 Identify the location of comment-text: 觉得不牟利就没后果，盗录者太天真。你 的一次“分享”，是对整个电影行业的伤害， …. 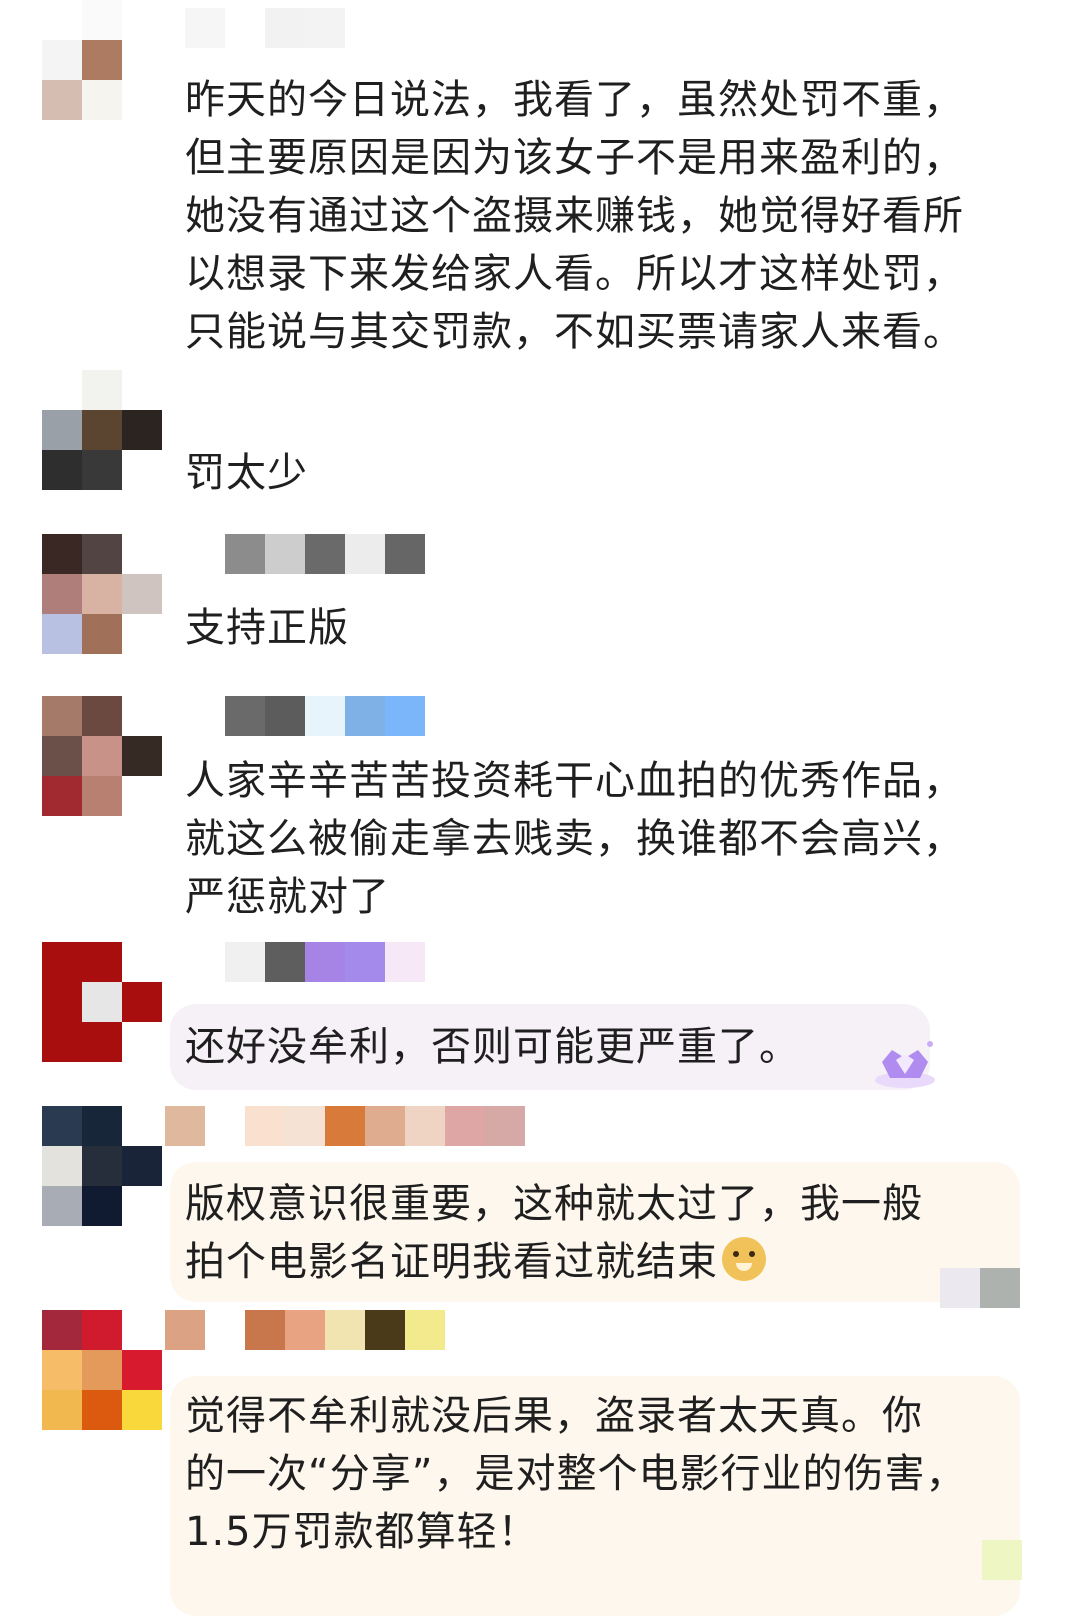
(576, 1474).